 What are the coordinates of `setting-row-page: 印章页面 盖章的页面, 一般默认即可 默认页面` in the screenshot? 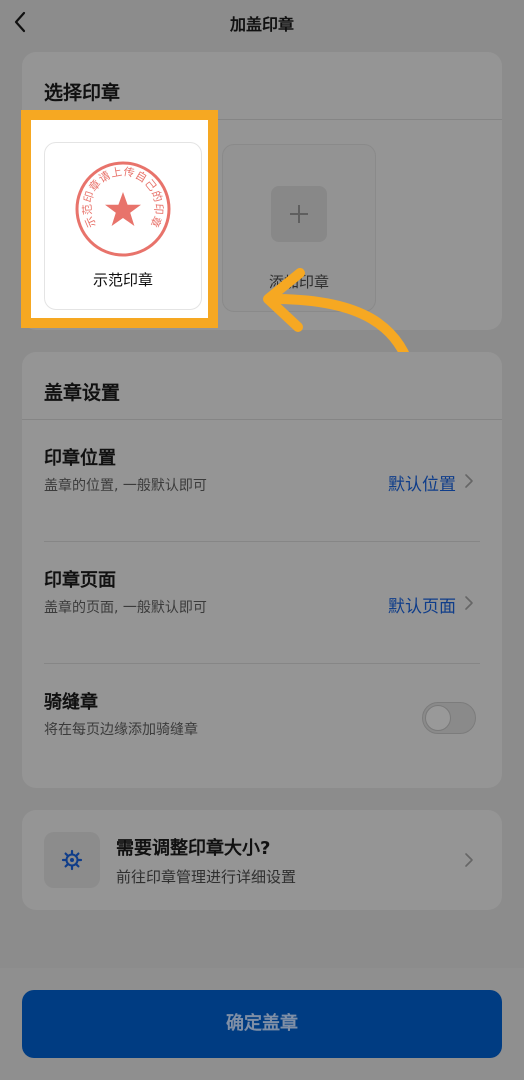 It's located at (262, 603).